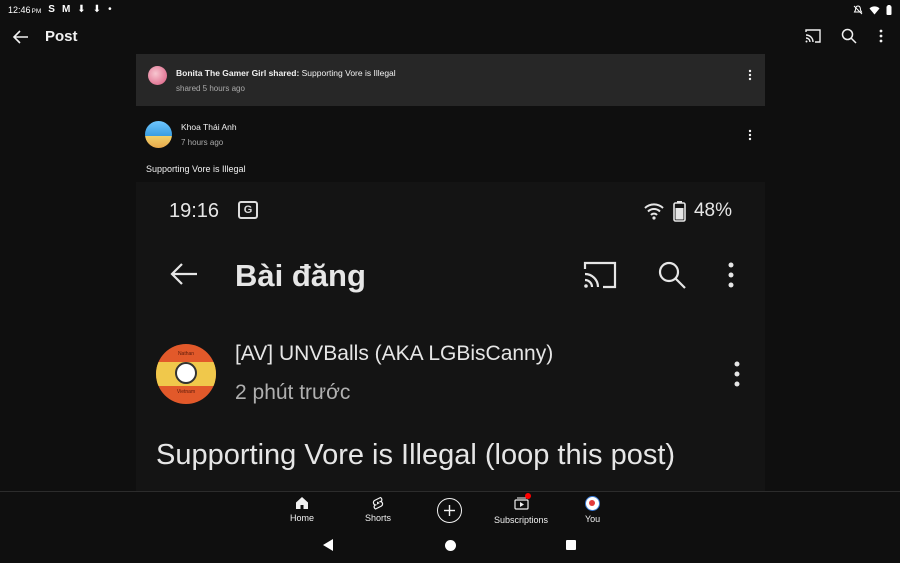 The height and width of the screenshot is (563, 900). Describe the element at coordinates (302, 503) in the screenshot. I see `home-icon` at that location.